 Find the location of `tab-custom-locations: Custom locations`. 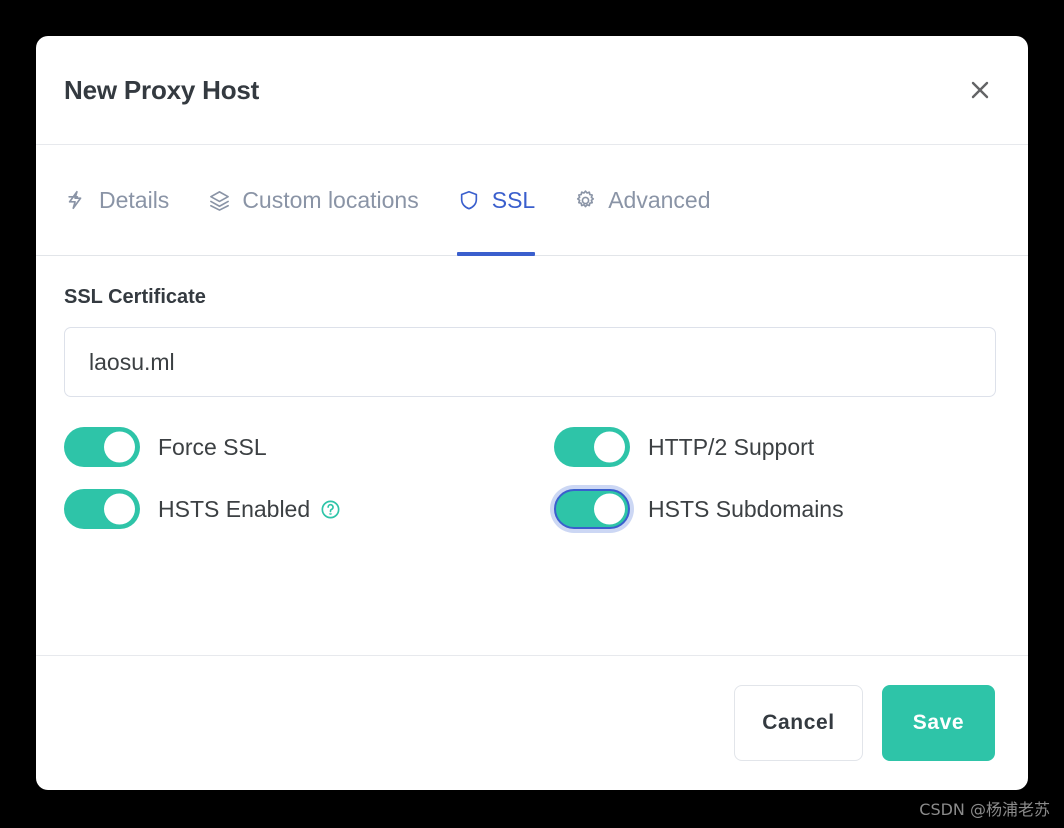

tab-custom-locations: Custom locations is located at coordinates (313, 200).